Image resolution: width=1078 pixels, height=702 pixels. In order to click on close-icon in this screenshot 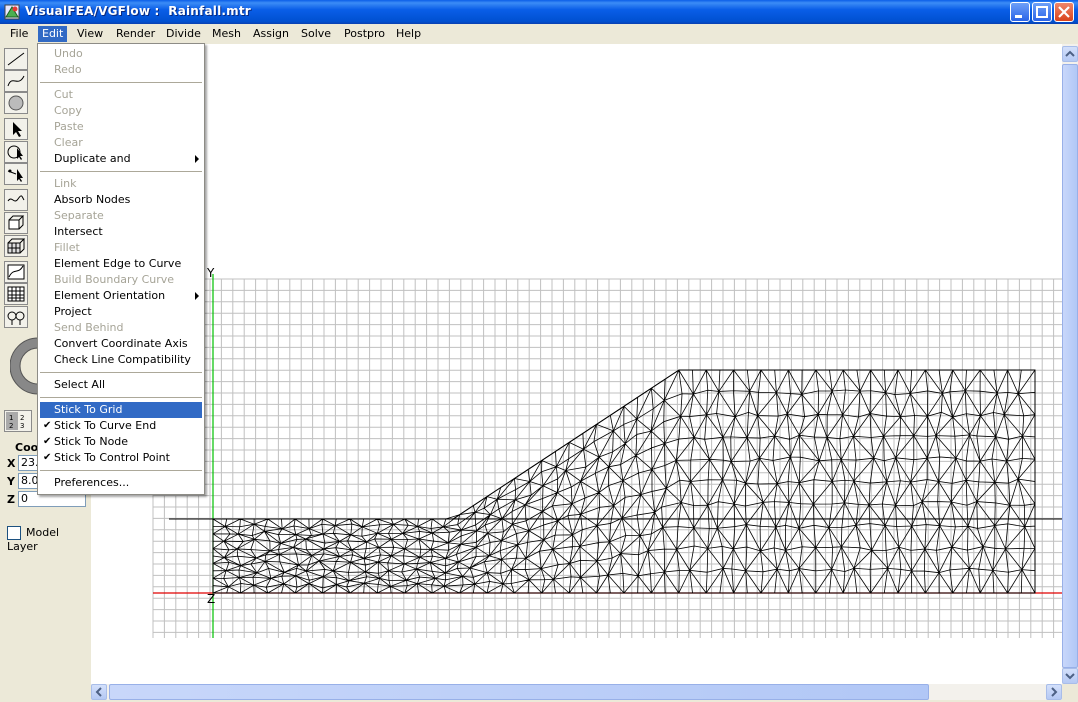, I will do `click(1064, 12)`.